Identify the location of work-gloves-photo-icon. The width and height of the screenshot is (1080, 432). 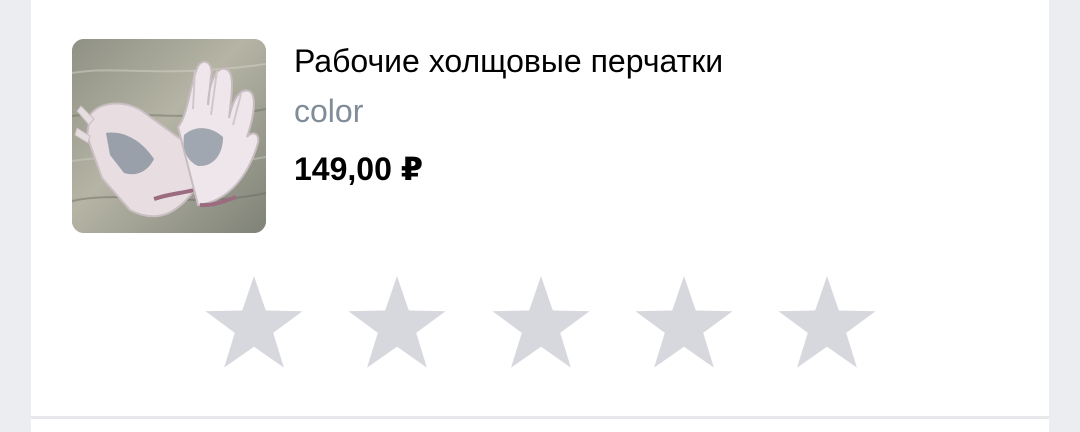
(169, 136).